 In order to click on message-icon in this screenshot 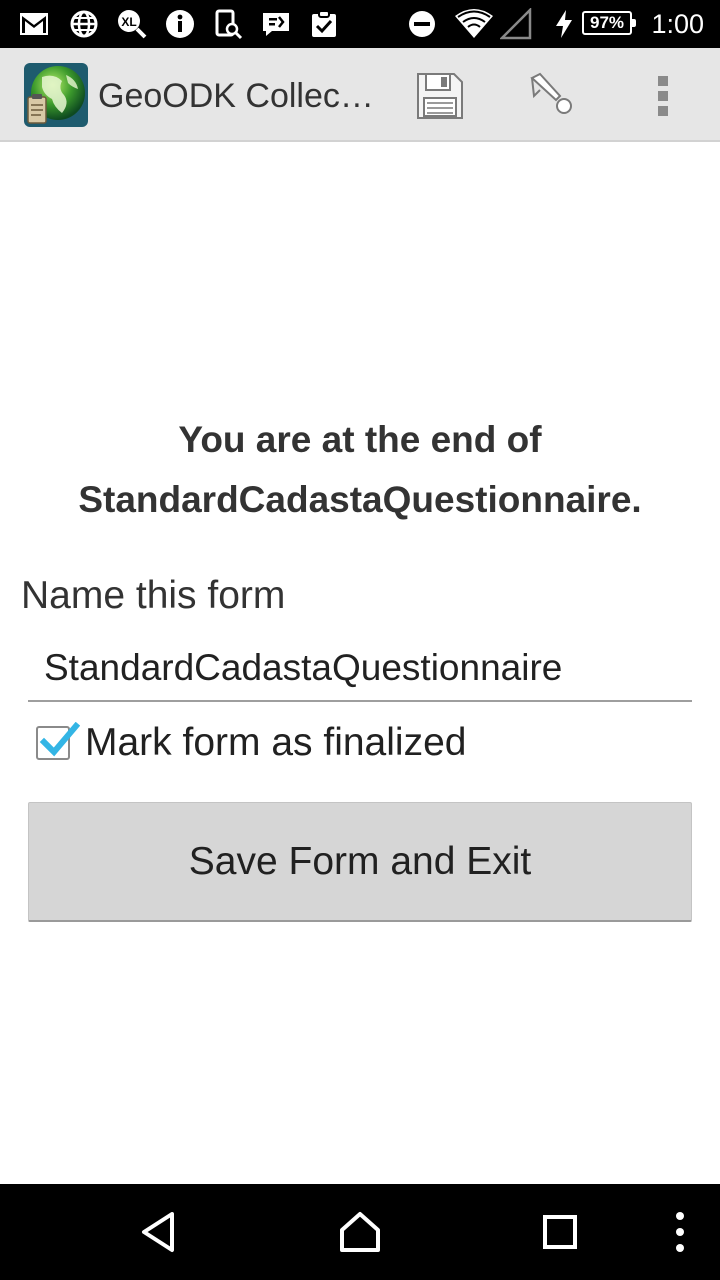, I will do `click(276, 24)`.